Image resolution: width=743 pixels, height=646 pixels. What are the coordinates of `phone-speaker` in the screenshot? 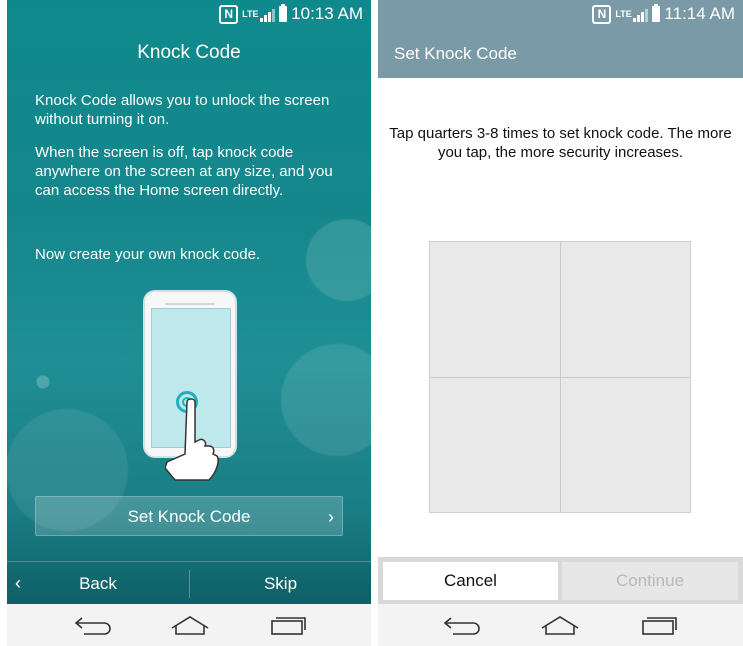 It's located at (190, 301).